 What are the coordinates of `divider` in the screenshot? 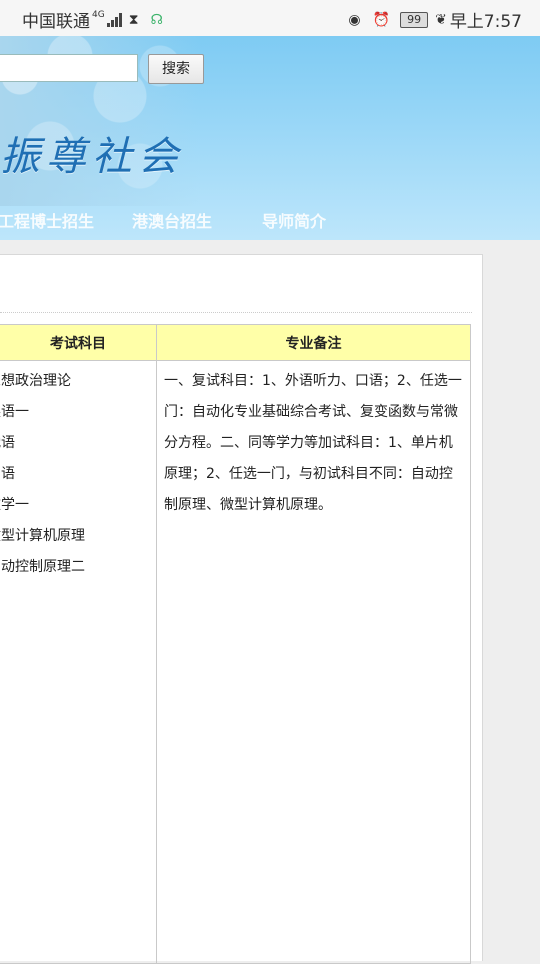 It's located at (236, 312).